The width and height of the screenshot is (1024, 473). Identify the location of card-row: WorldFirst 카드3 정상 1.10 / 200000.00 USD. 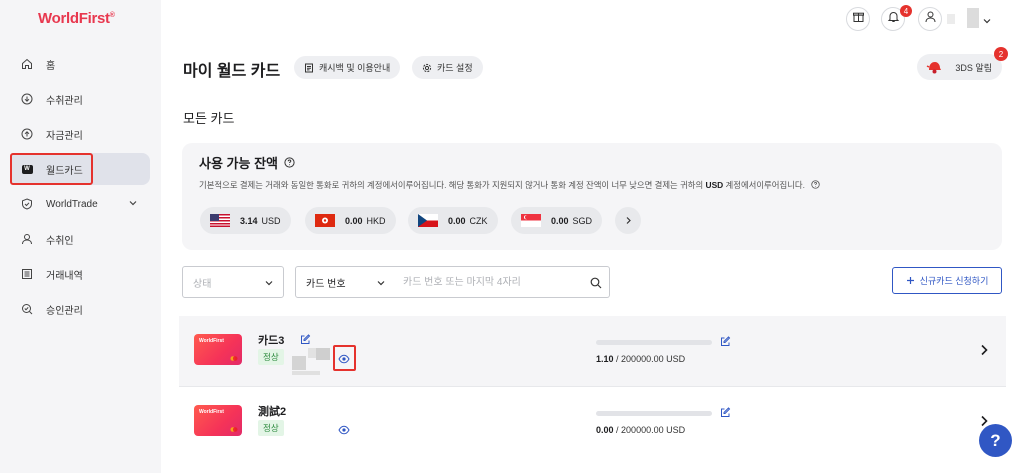
(592, 351).